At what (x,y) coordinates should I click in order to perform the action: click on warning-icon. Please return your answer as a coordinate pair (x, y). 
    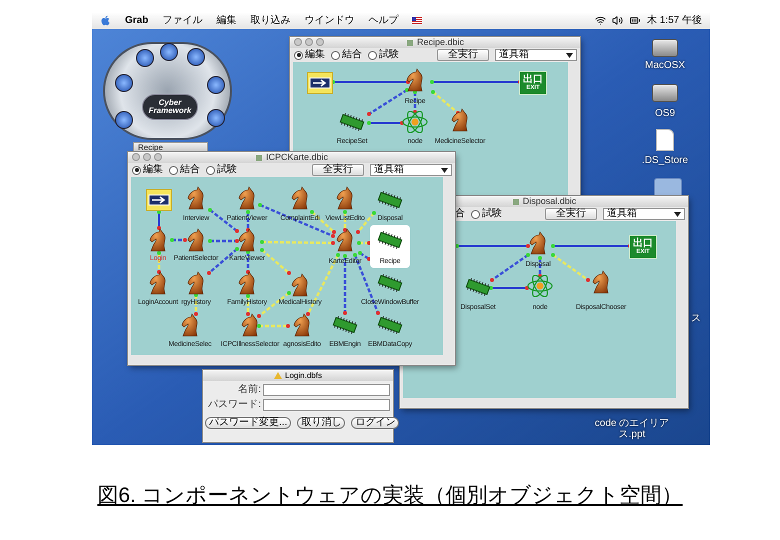
    Looking at the image, I should click on (278, 375).